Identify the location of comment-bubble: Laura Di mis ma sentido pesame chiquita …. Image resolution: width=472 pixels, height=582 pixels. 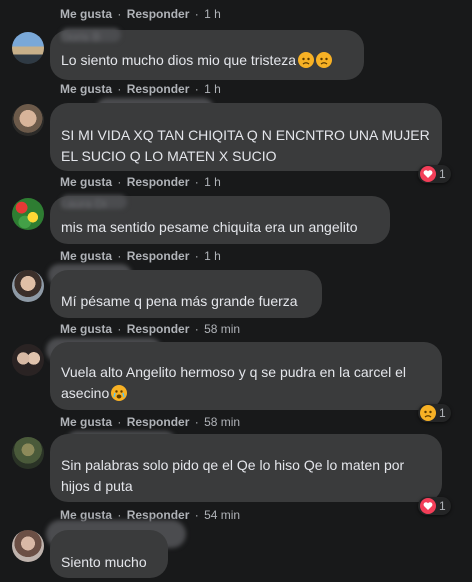
(220, 219).